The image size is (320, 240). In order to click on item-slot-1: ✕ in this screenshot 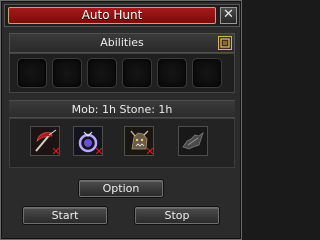, I will do `click(45, 142)`.